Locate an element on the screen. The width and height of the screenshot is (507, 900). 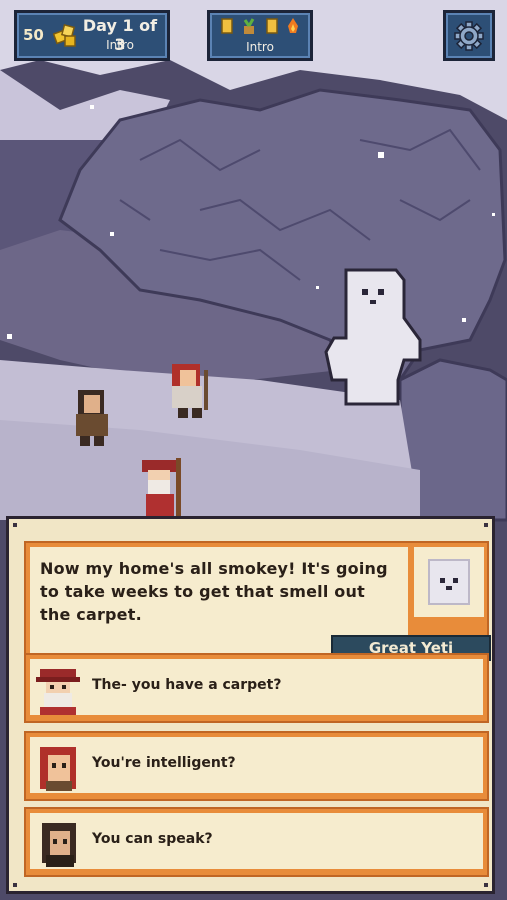
sprout-icon is located at coordinates (249, 26).